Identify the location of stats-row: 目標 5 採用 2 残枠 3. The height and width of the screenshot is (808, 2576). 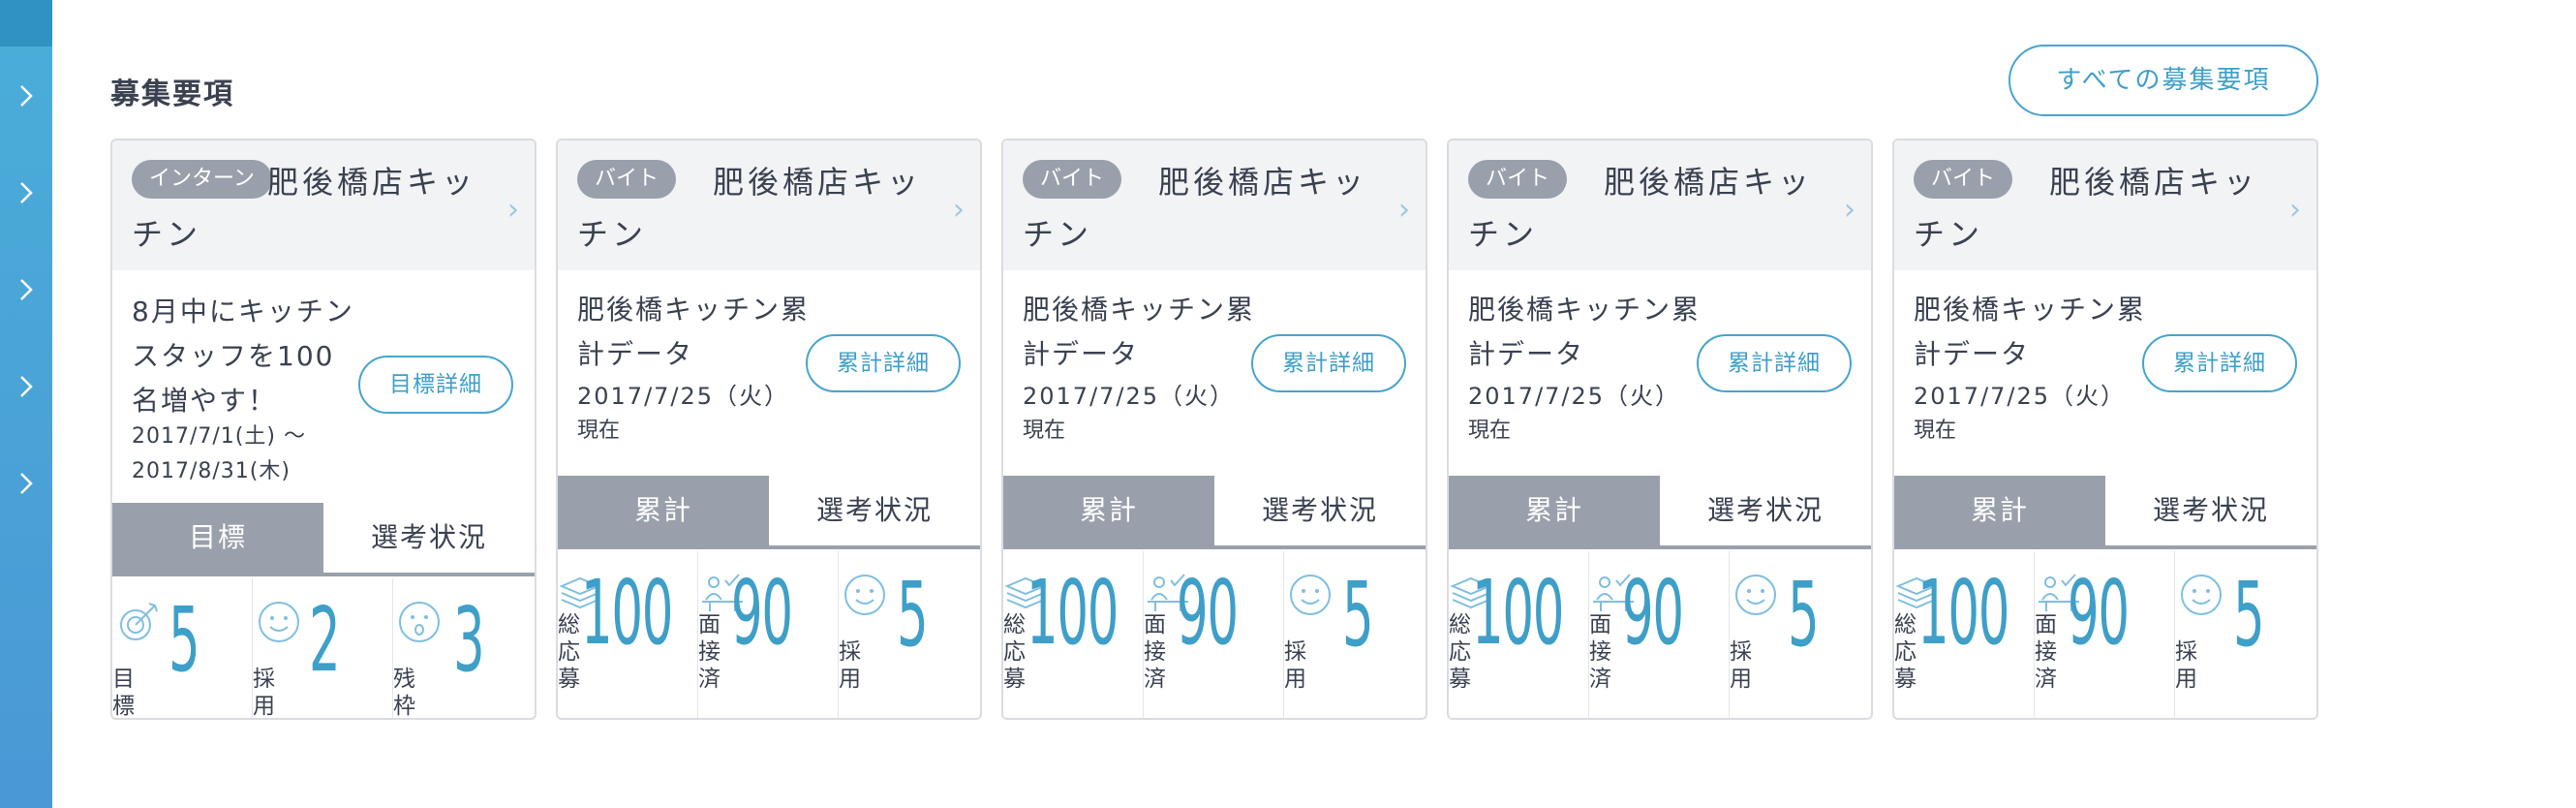
(323, 648).